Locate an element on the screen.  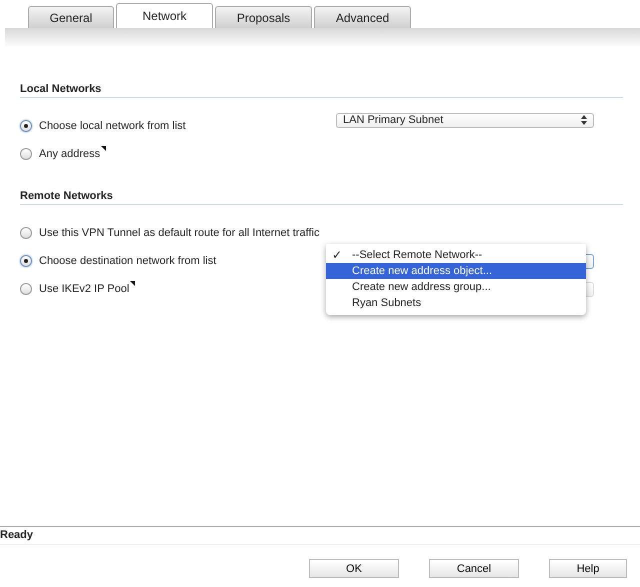
option-label: Choose destination network from list is located at coordinates (127, 261).